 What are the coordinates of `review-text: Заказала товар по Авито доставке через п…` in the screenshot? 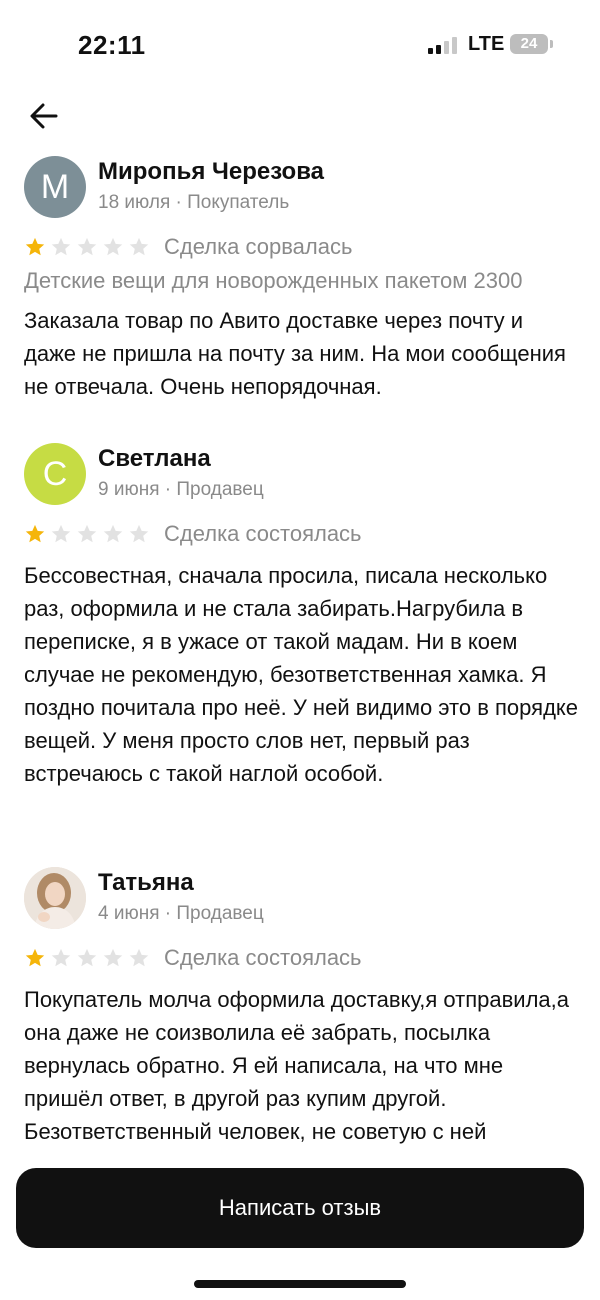 It's located at (295, 353).